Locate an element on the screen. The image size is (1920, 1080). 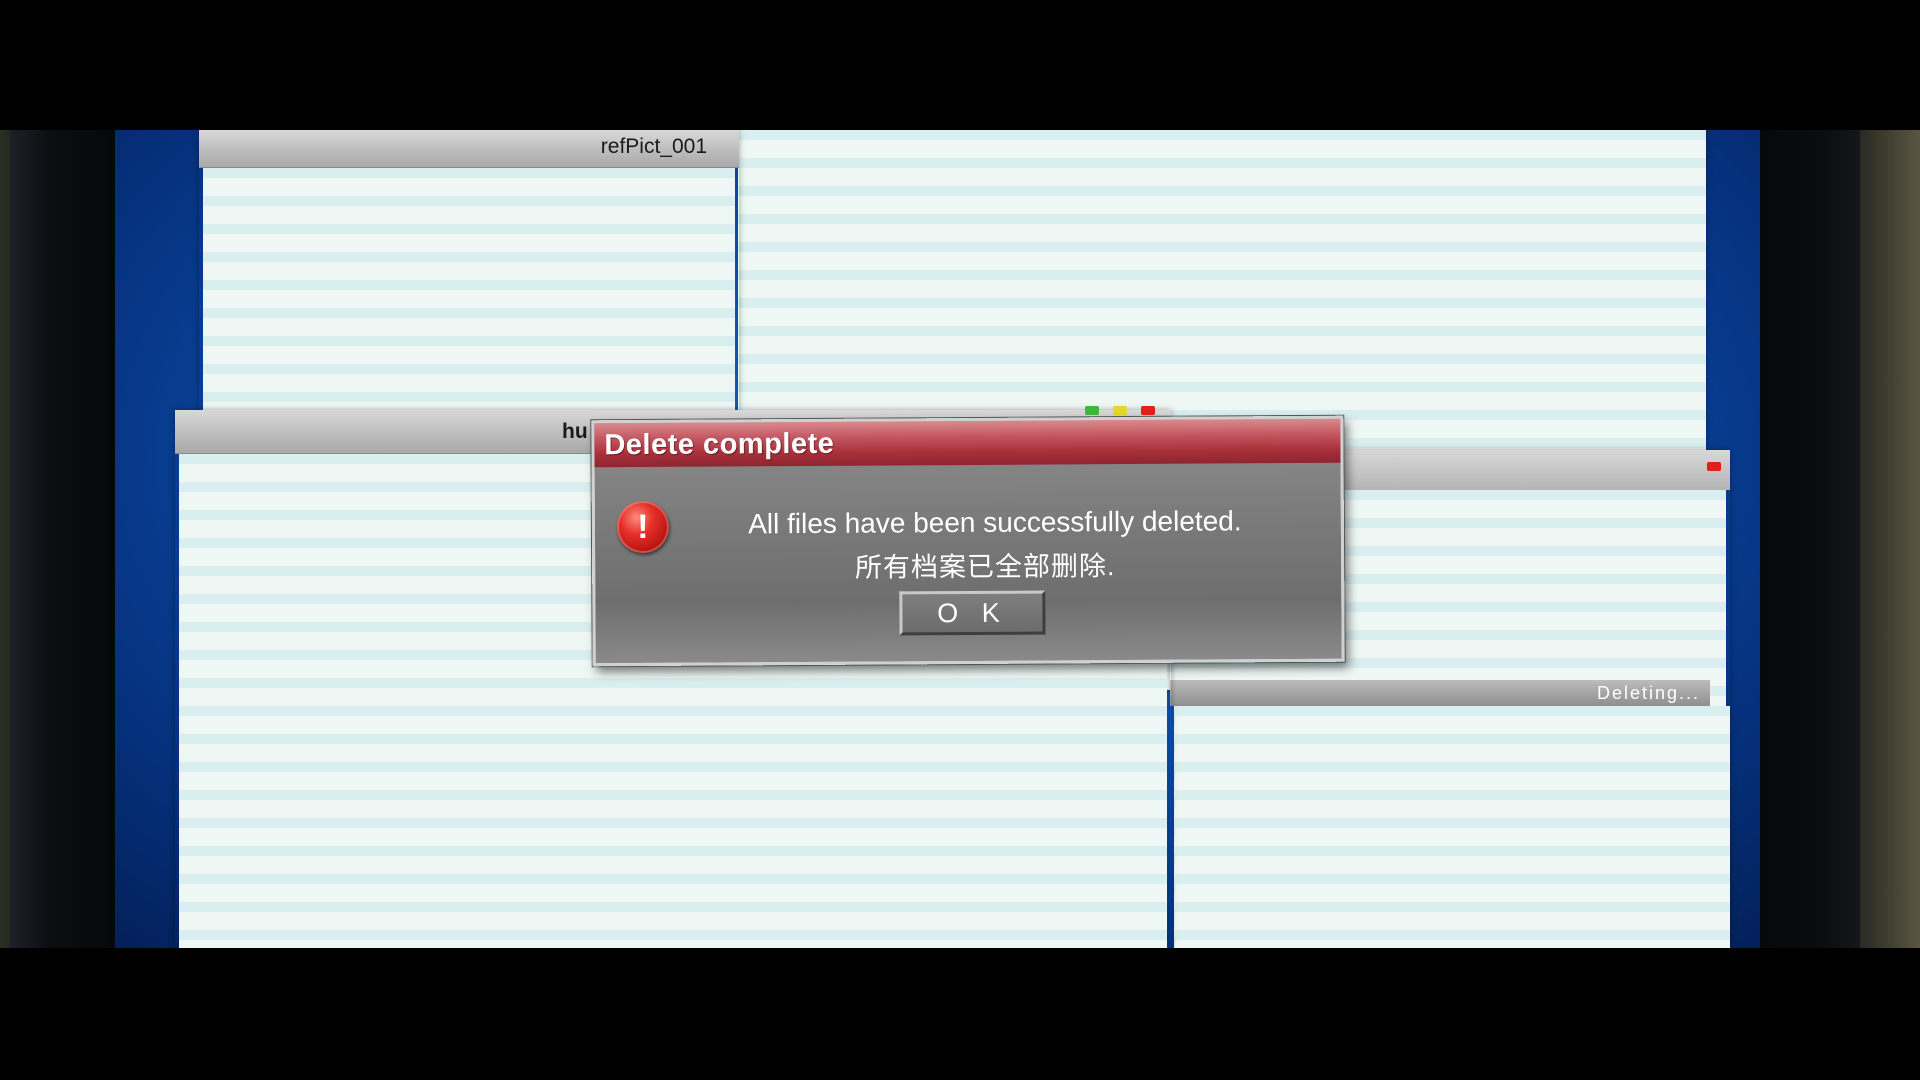
monitor-bezel-right is located at coordinates (1810, 539).